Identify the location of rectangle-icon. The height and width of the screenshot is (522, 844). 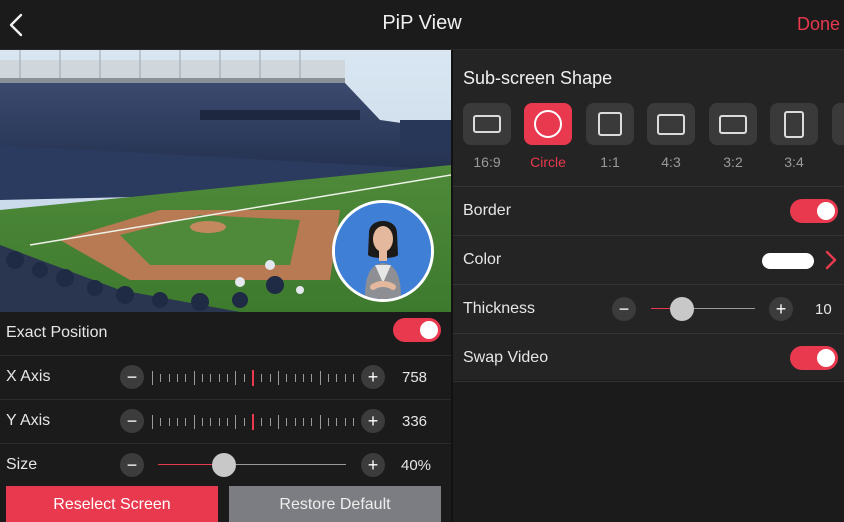
(733, 124).